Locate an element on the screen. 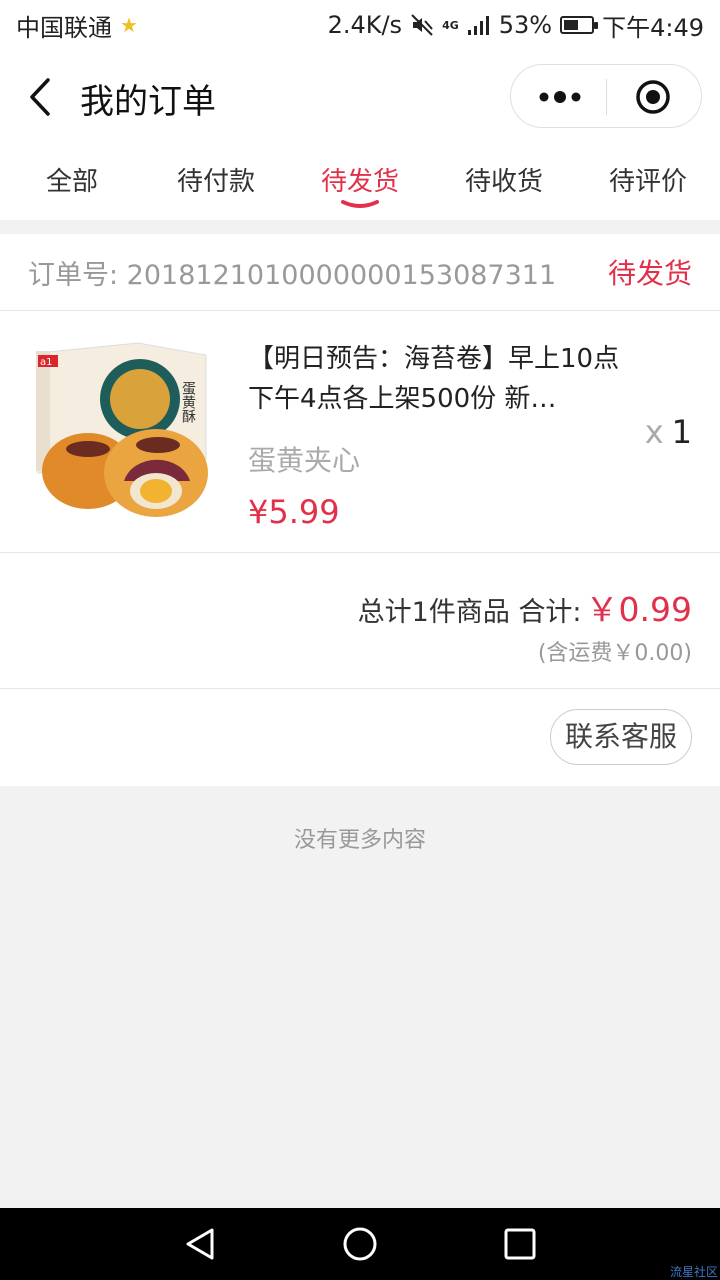 The width and height of the screenshot is (720, 1280). order-header: 订单号: 2018121010000000153087311 待发货 is located at coordinates (360, 272).